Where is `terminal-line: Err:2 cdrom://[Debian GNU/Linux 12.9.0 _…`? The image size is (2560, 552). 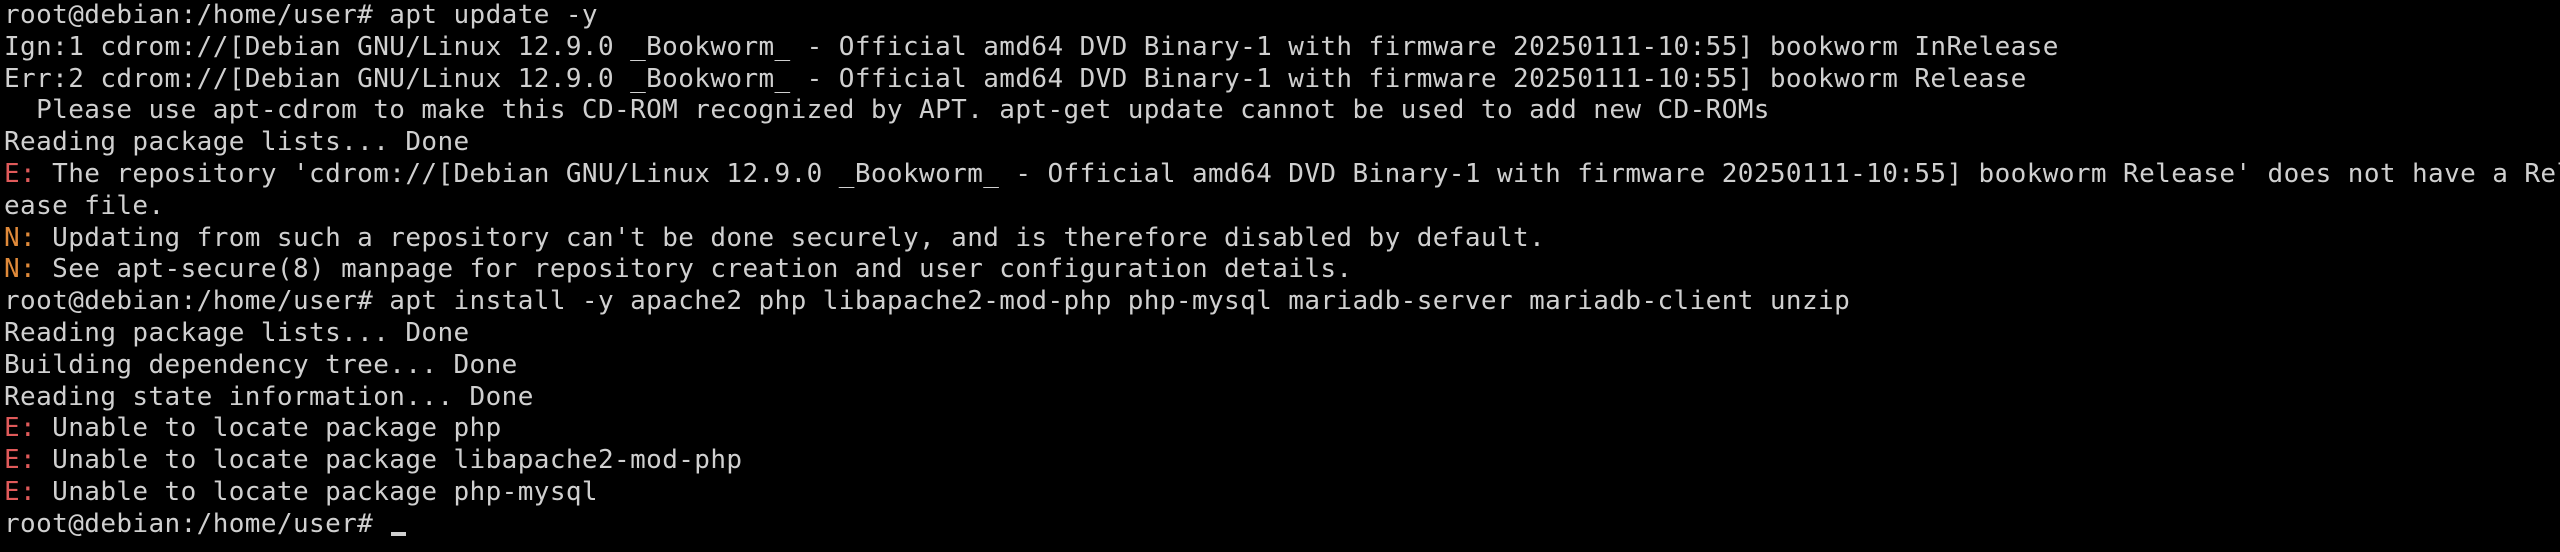
terminal-line: Err:2 cdrom://[Debian GNU/Linux 12.9.0 _… is located at coordinates (1282, 80).